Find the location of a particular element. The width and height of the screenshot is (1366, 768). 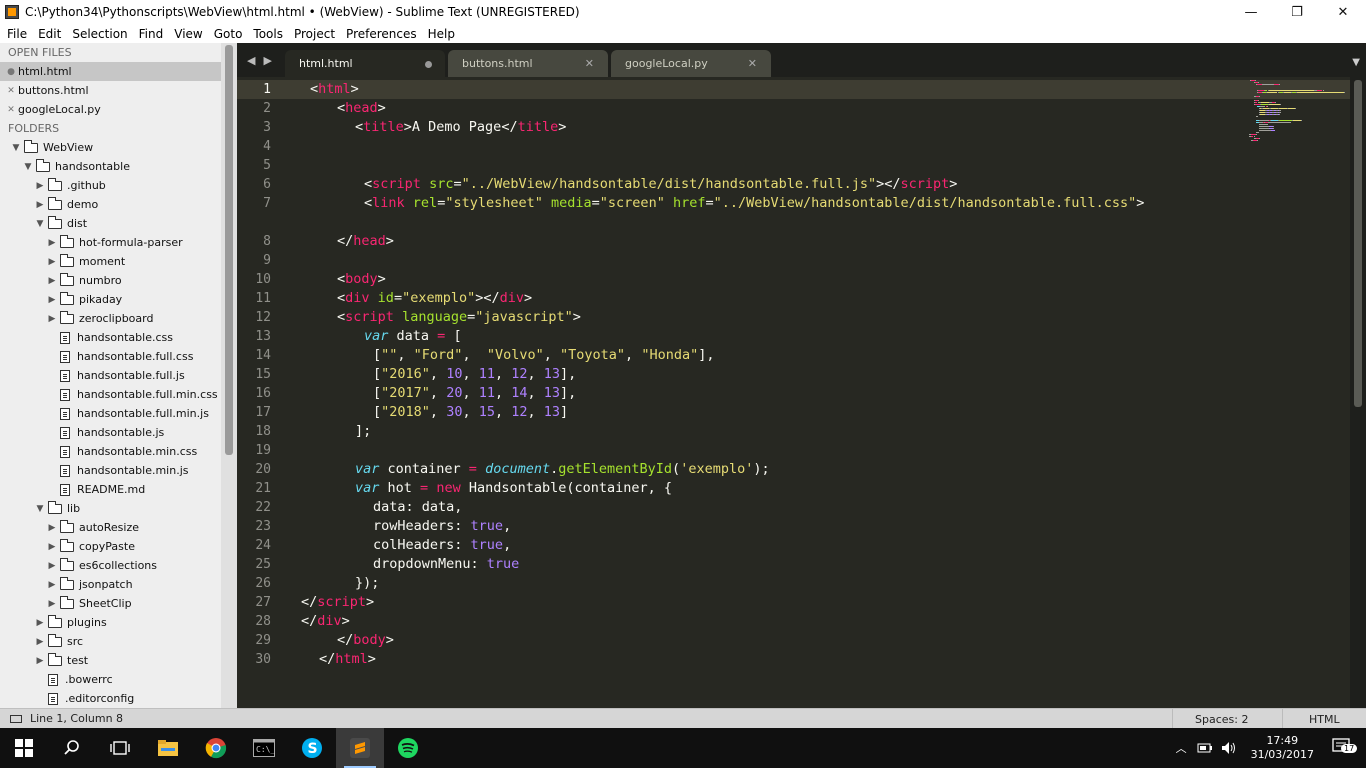

folder-item: ▶ jsonpatch is located at coordinates (110, 584).